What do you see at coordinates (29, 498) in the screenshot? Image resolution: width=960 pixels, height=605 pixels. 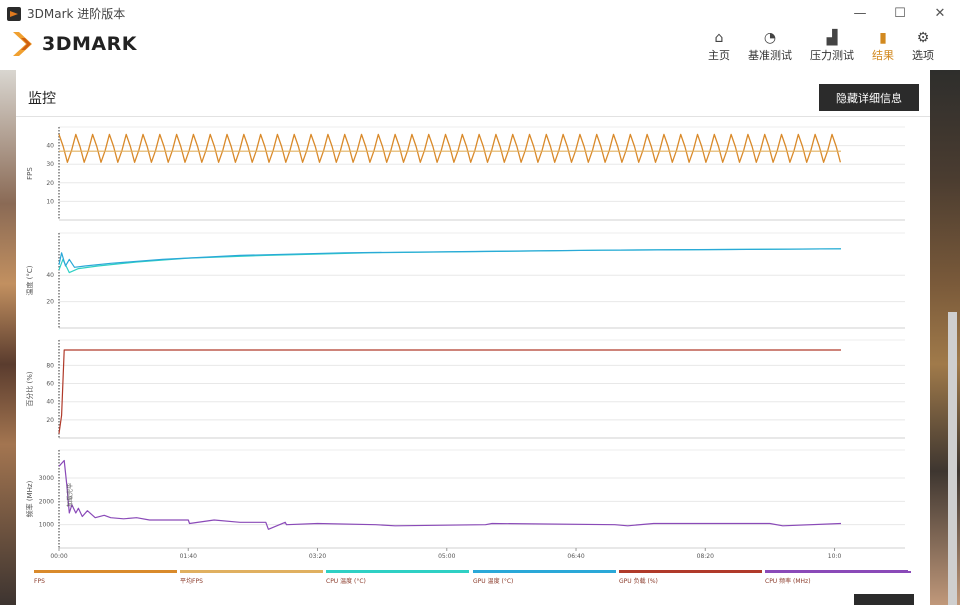 I see `y-axis-label: 频率 (MHz)` at bounding box center [29, 498].